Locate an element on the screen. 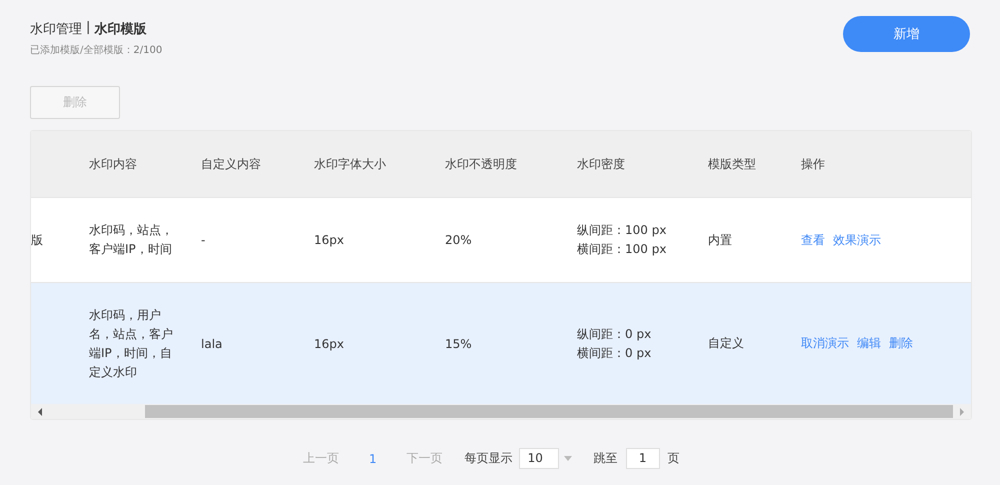 The image size is (1000, 485). scroll-left-icon is located at coordinates (40, 412).